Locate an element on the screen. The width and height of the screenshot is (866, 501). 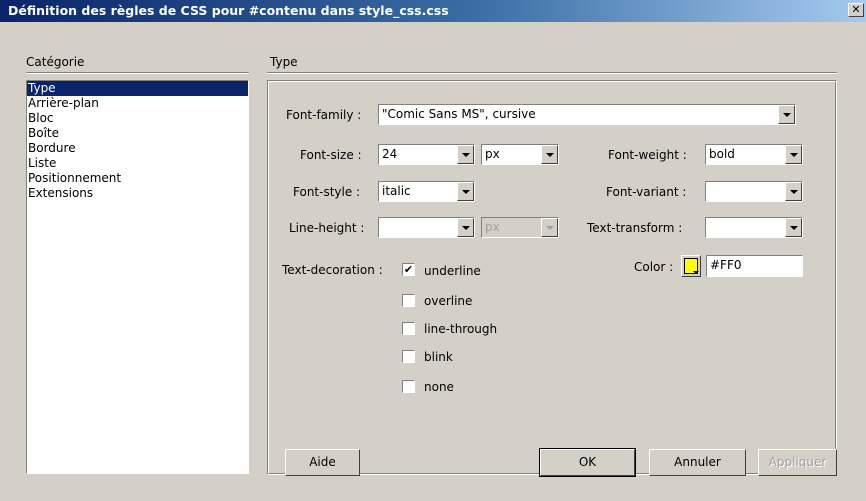
blink-checkbox is located at coordinates (408, 356).